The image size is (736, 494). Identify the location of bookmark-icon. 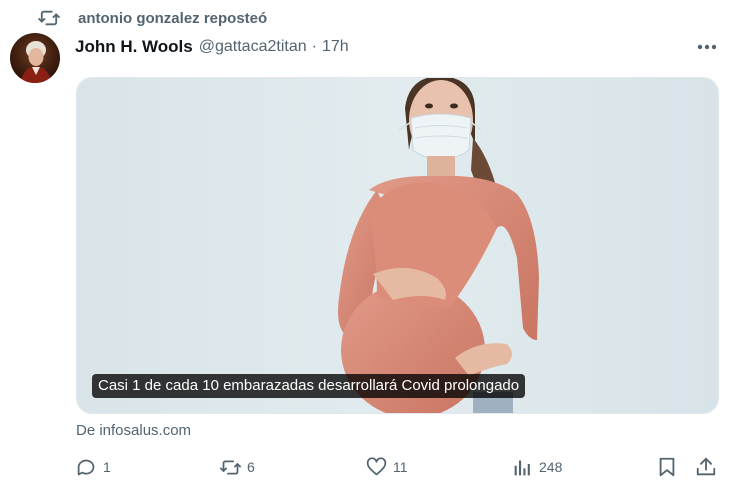
(667, 467).